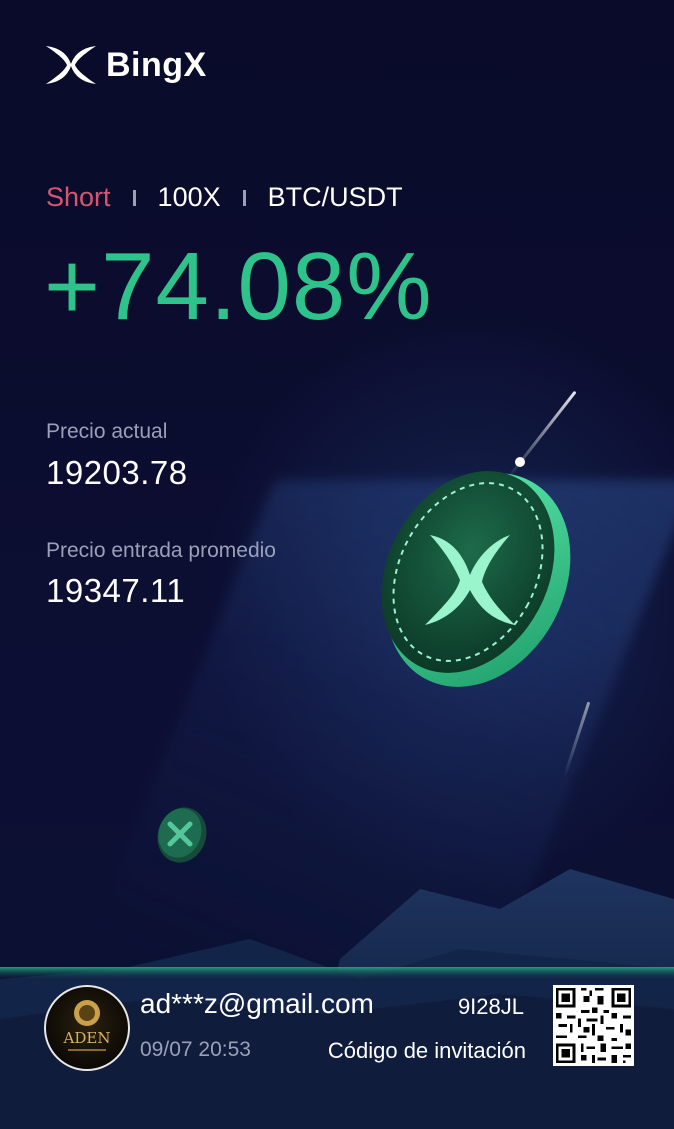 The width and height of the screenshot is (674, 1129). I want to click on bingx-coin-large, so click(476, 572).